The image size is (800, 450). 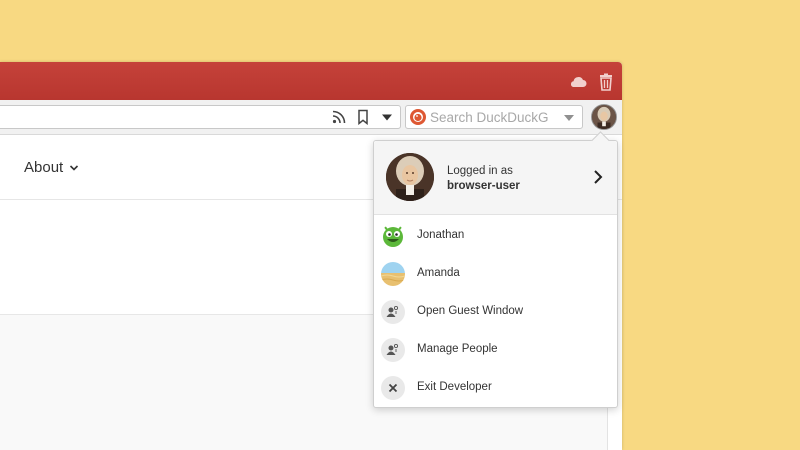 What do you see at coordinates (457, 349) in the screenshot?
I see `manage-people-label: Manage People` at bounding box center [457, 349].